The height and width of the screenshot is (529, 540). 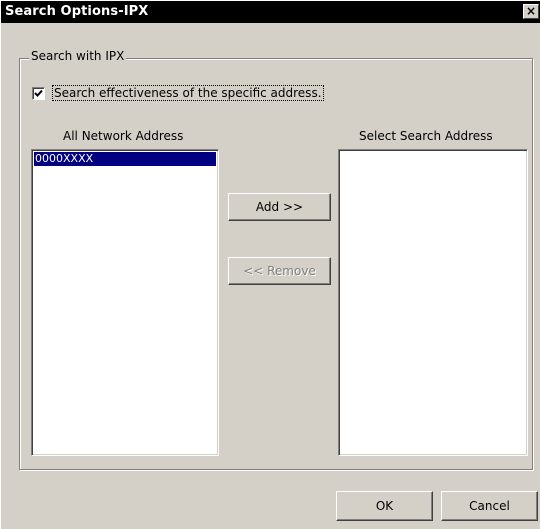 I want to click on all-network-address-label: All Network Address, so click(x=123, y=136).